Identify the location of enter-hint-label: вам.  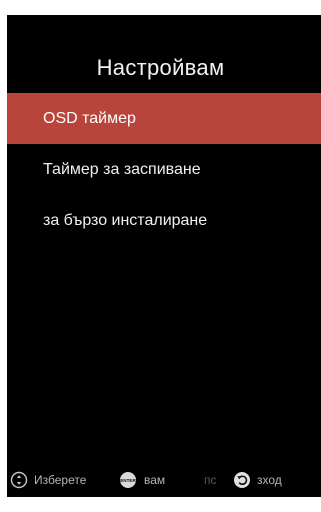
(155, 480).